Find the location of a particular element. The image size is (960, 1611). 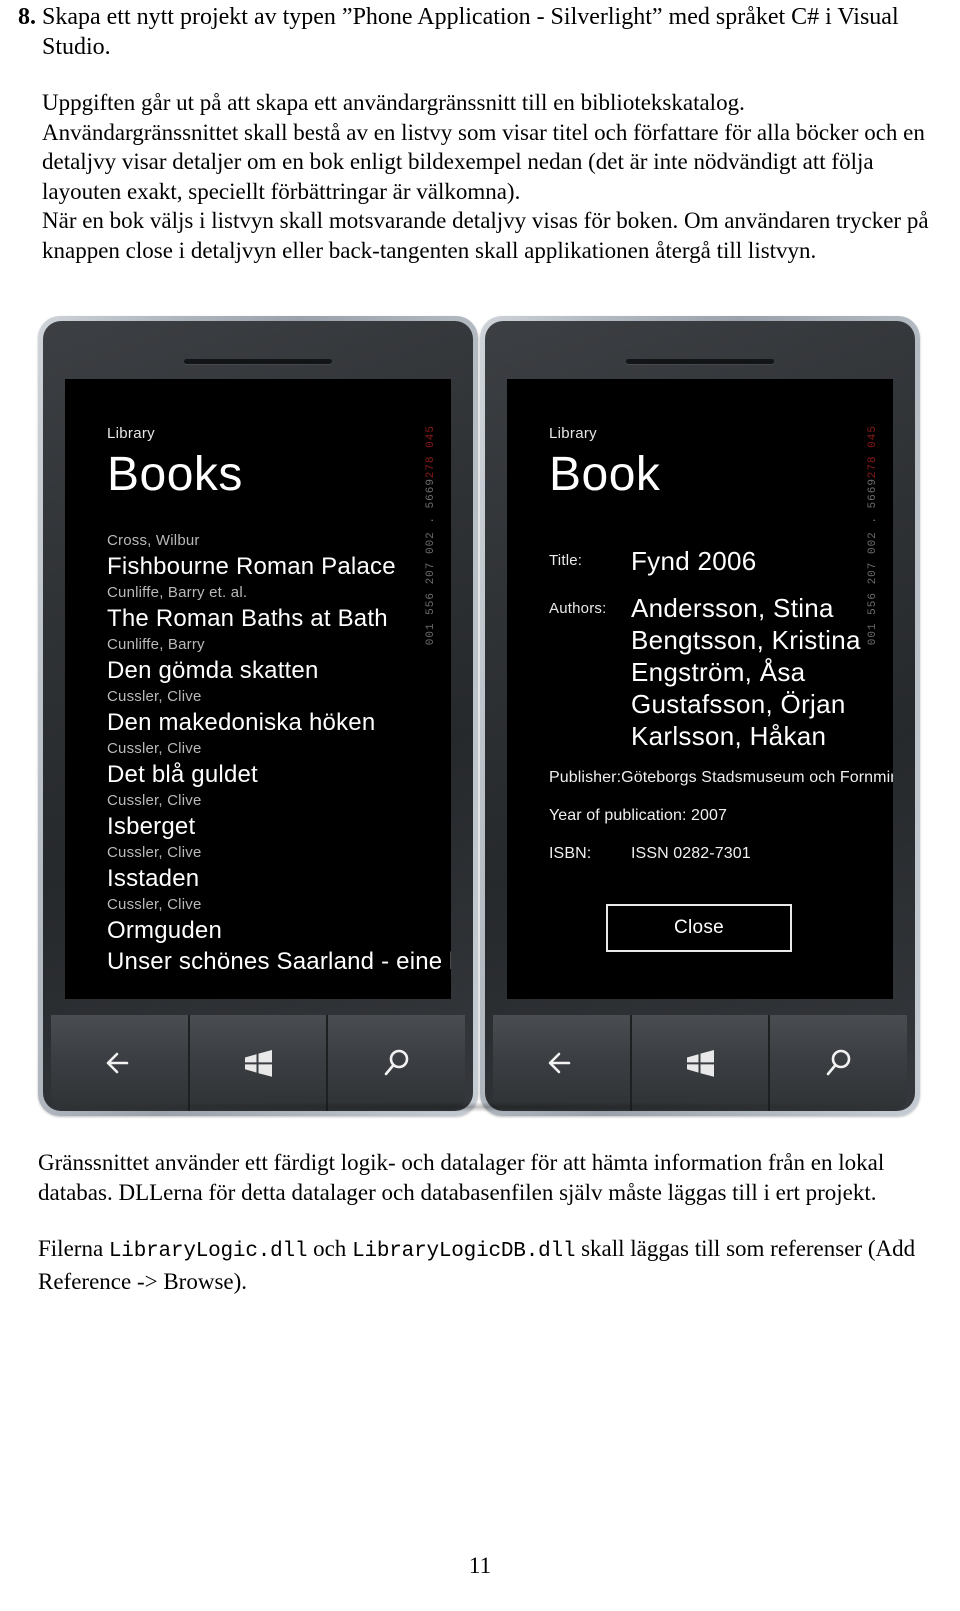

year-line: Year of publication: 2007 is located at coordinates (638, 815).